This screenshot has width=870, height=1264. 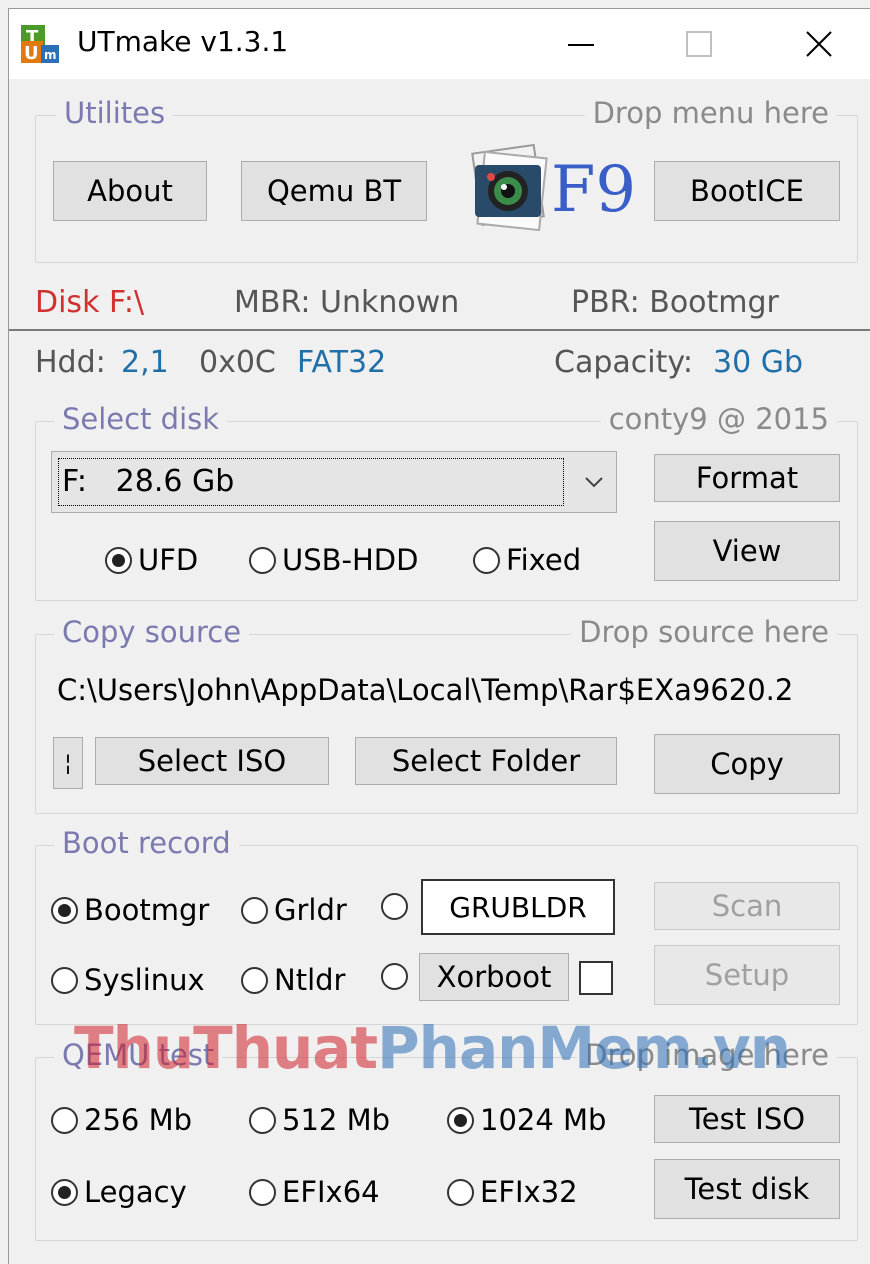 What do you see at coordinates (146, 843) in the screenshot?
I see `boot-record-label: Boot record` at bounding box center [146, 843].